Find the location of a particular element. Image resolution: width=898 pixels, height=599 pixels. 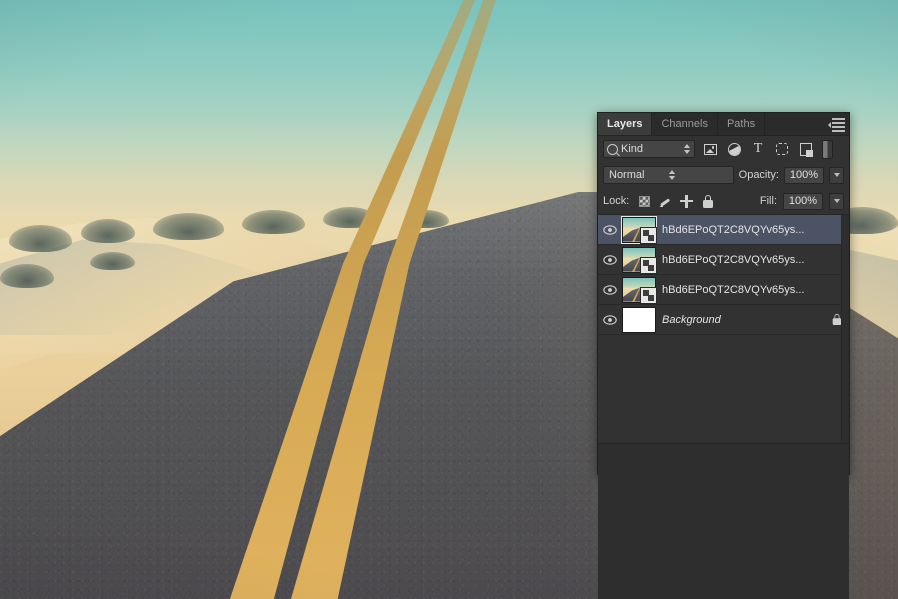

background-thumbnail-white is located at coordinates (639, 319).